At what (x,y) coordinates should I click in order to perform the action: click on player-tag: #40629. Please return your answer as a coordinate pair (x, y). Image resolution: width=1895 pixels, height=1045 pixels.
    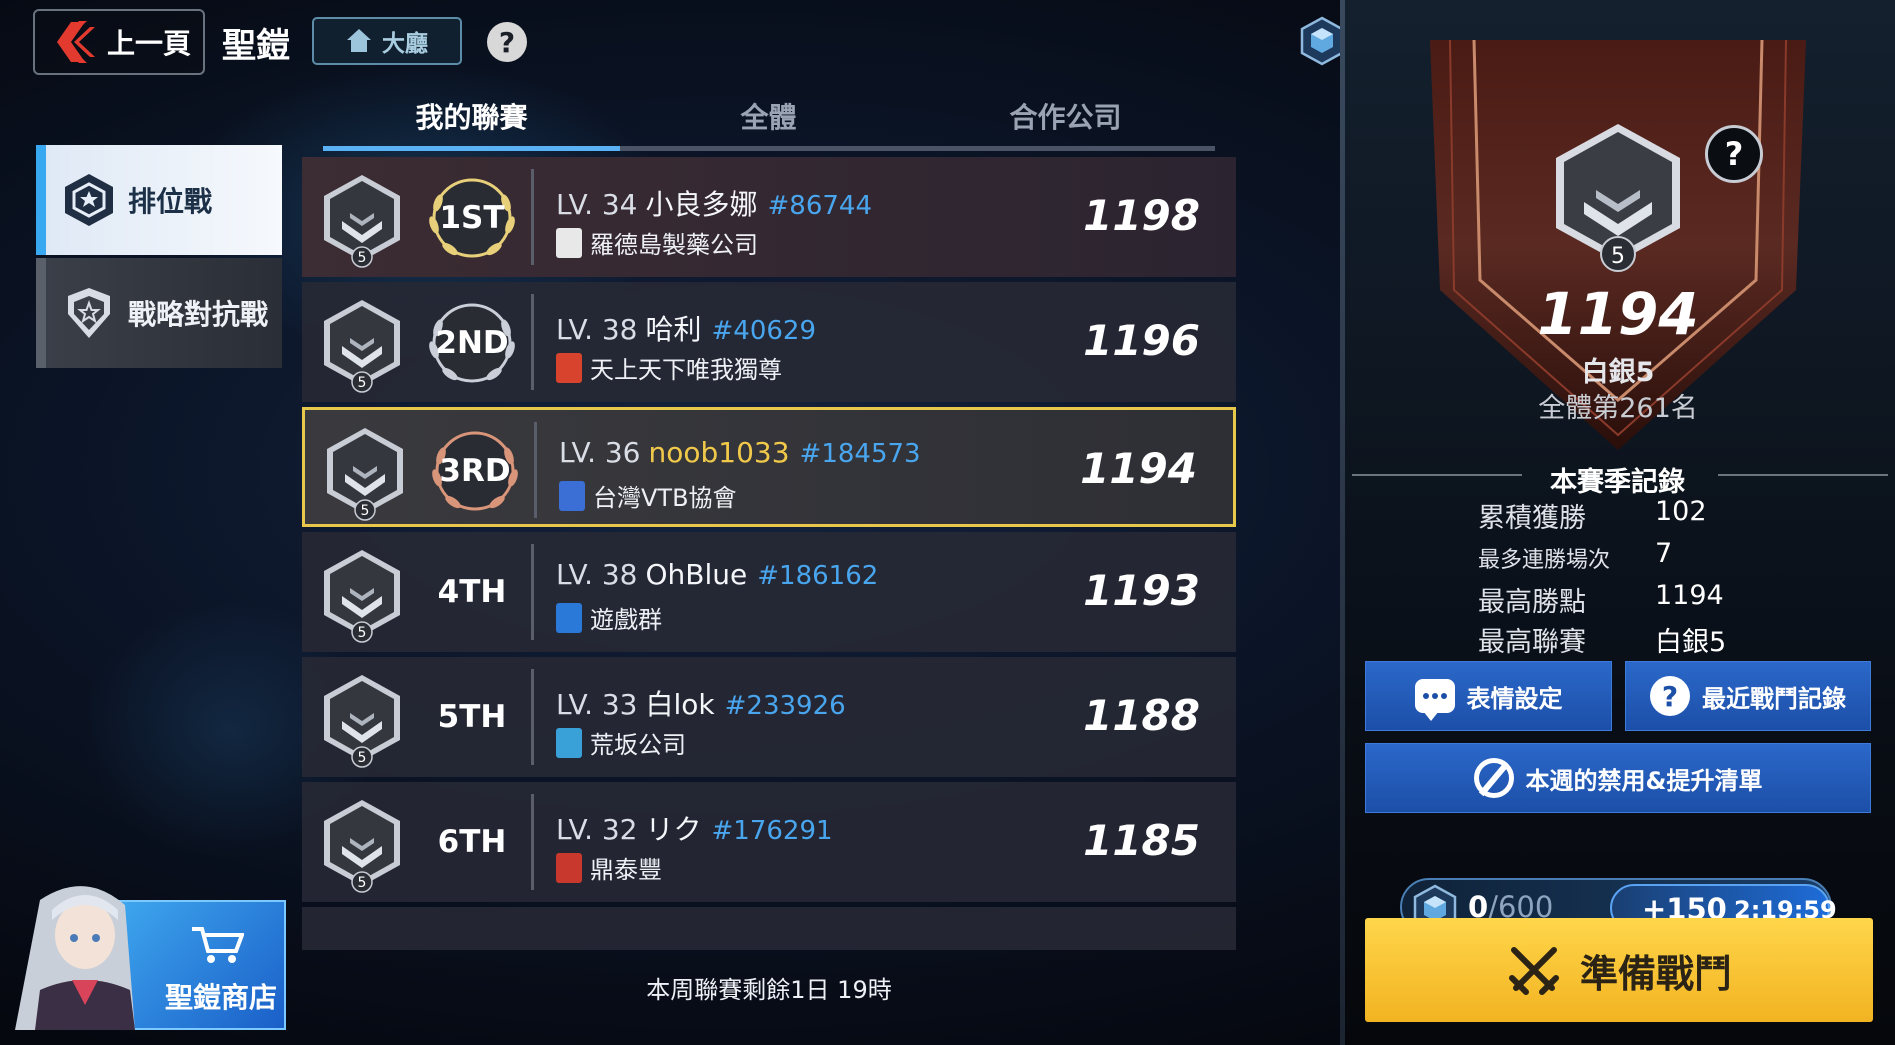
    Looking at the image, I should click on (764, 331).